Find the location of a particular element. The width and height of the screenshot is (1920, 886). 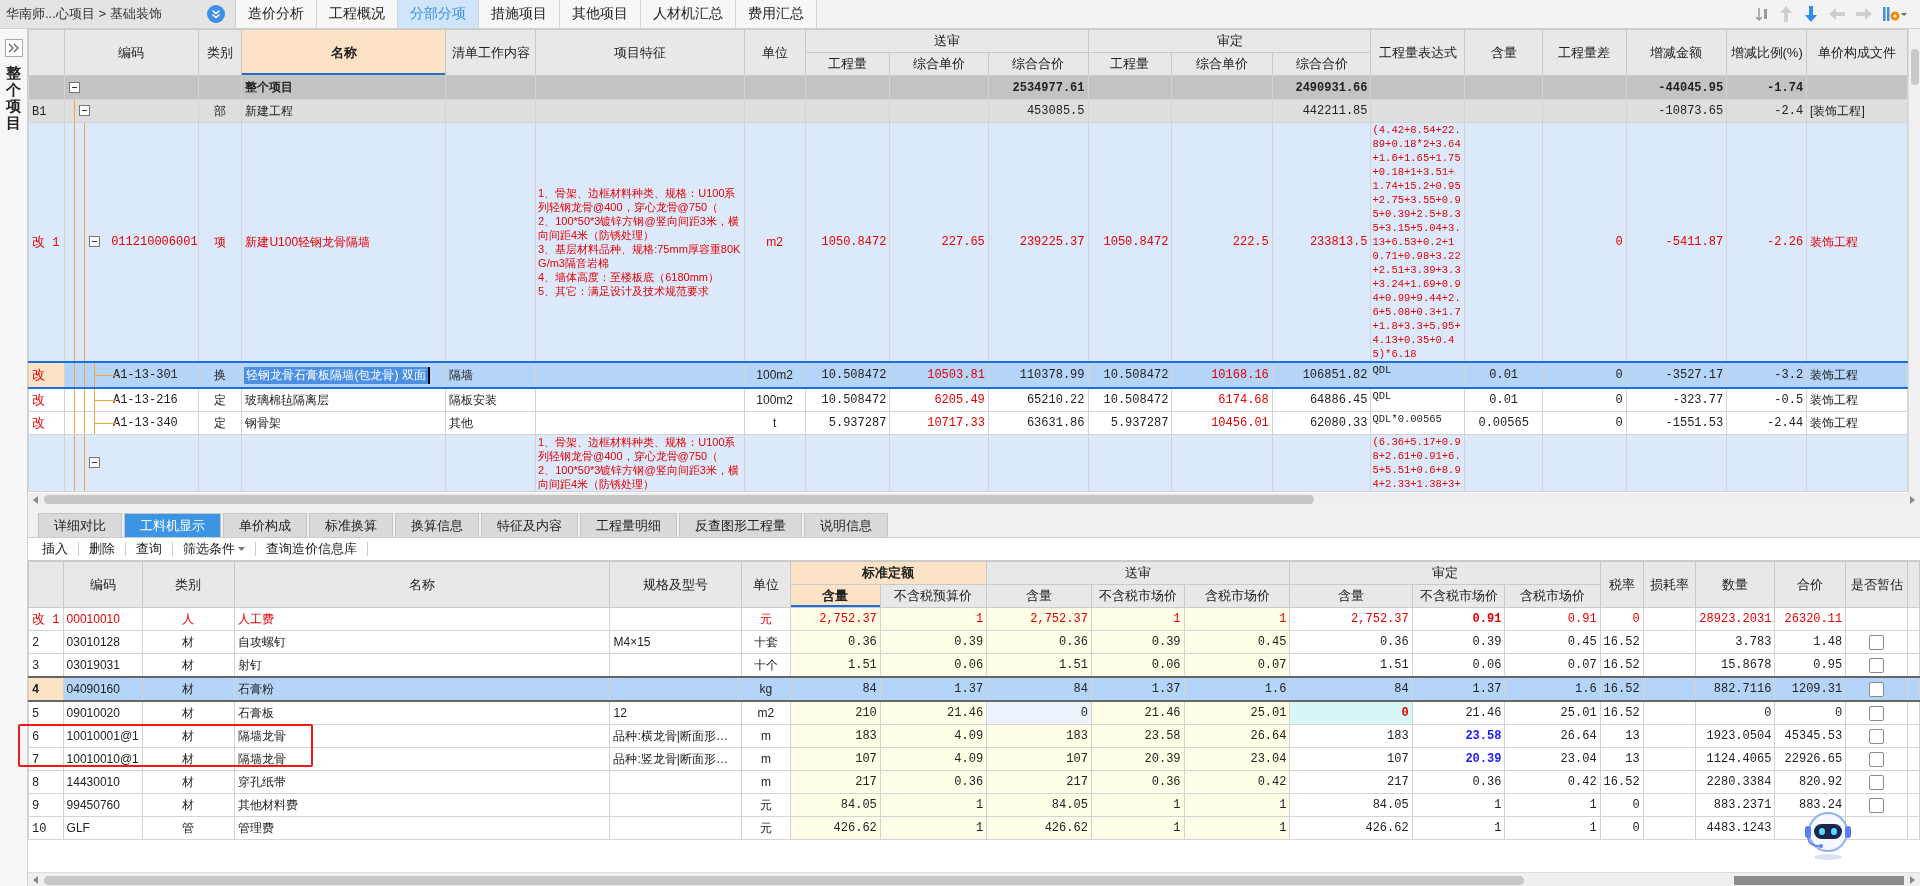

tab: 详细对比 is located at coordinates (80, 525).